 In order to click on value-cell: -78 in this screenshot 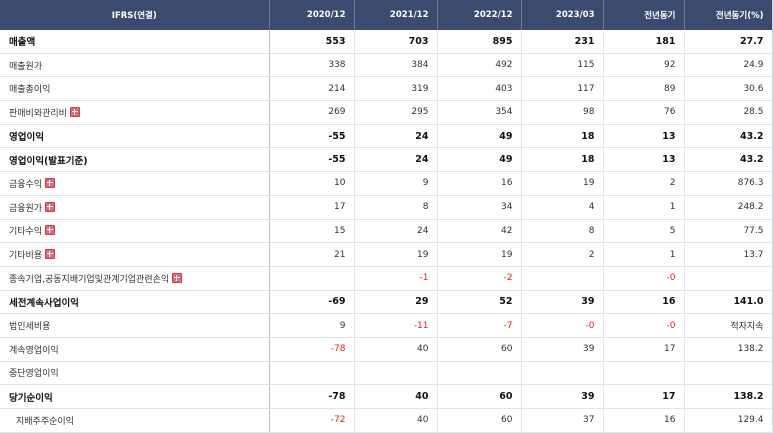, I will do `click(312, 349)`.